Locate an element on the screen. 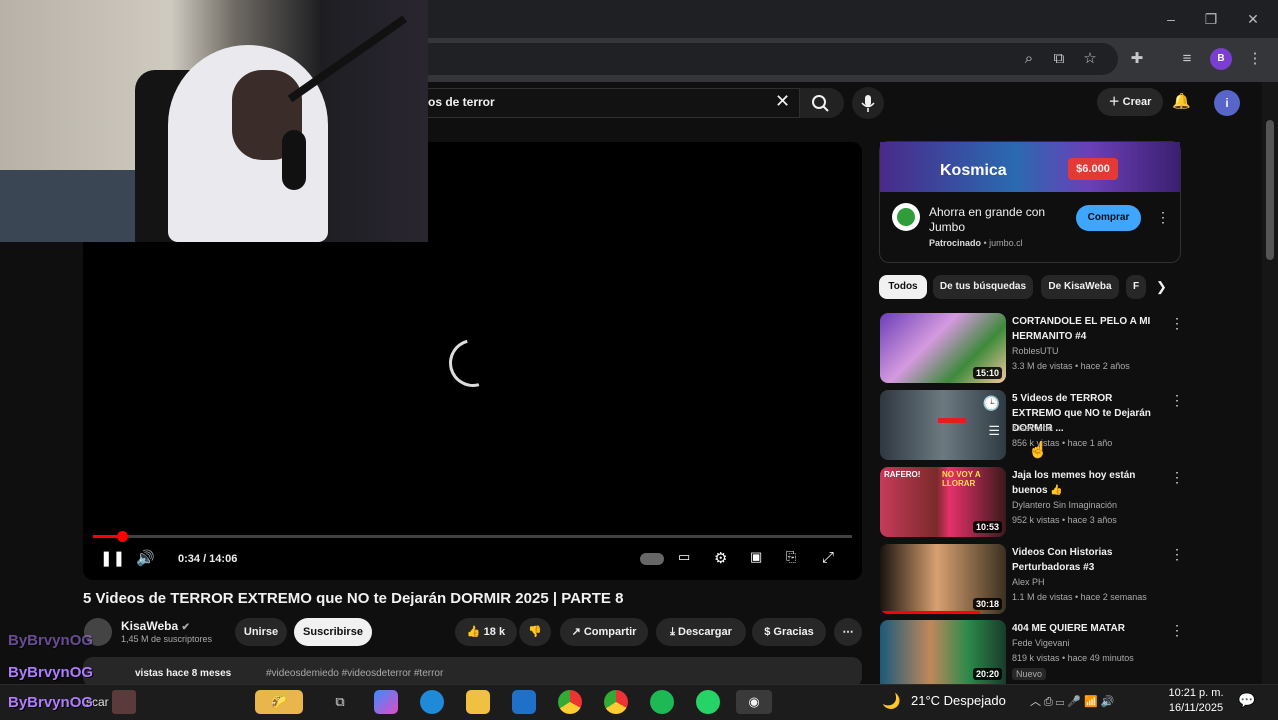 This screenshot has height=720, width=1278. related-channel: KisaWeba is located at coordinates (1032, 428).